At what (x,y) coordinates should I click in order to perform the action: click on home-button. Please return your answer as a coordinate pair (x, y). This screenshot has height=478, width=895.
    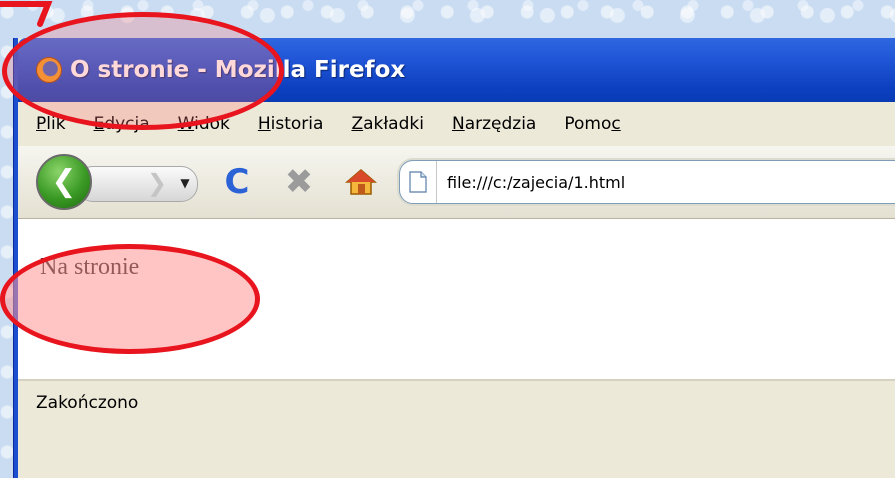
    Looking at the image, I should click on (361, 182).